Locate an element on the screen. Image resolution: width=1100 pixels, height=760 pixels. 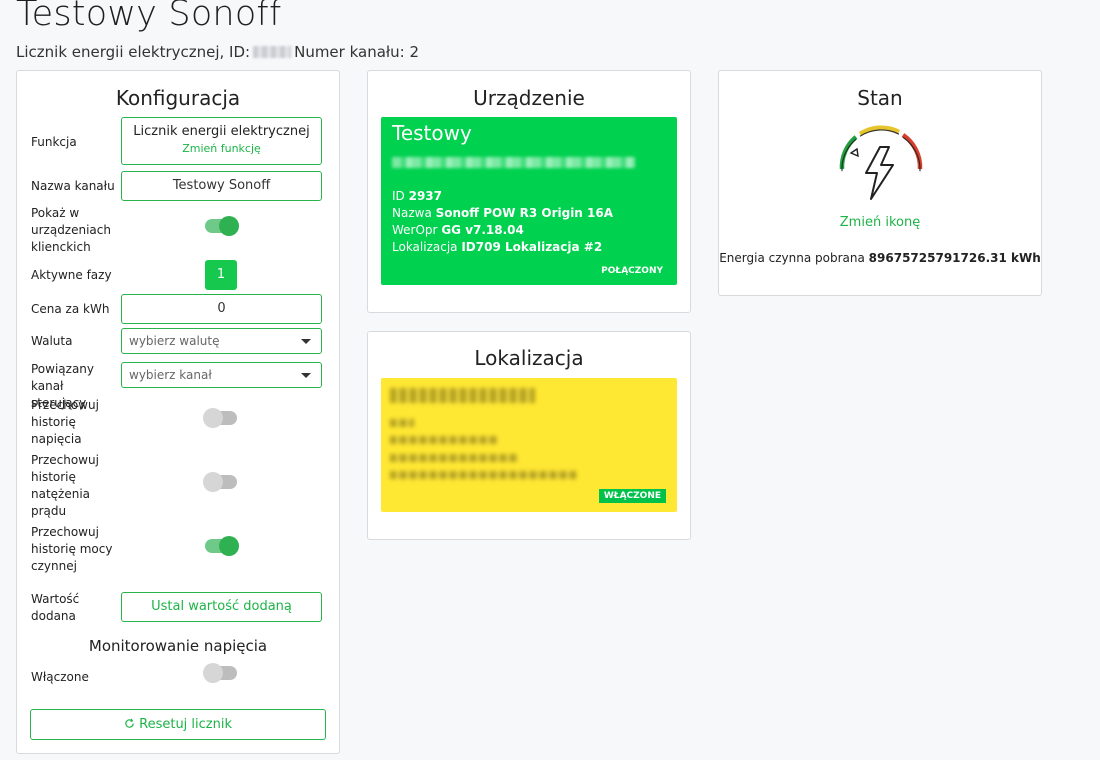
store-voltage-label: Przechowuj historię napięcia is located at coordinates (65, 422).